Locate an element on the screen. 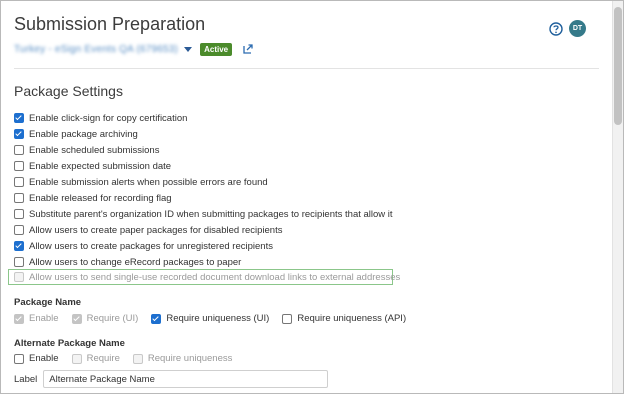 Image resolution: width=624 pixels, height=394 pixels. option-label: Enable click-sign for copy certification is located at coordinates (108, 118).